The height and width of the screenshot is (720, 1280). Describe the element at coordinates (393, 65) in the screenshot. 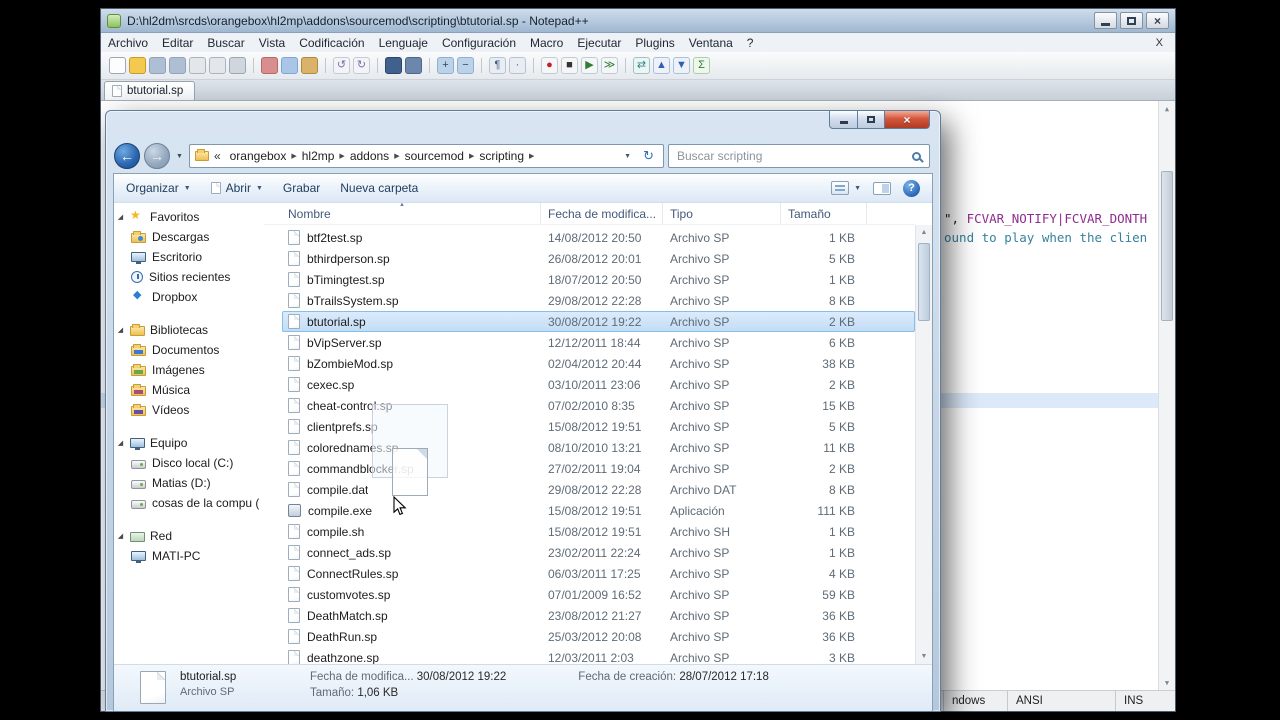

I see `find-icon` at that location.